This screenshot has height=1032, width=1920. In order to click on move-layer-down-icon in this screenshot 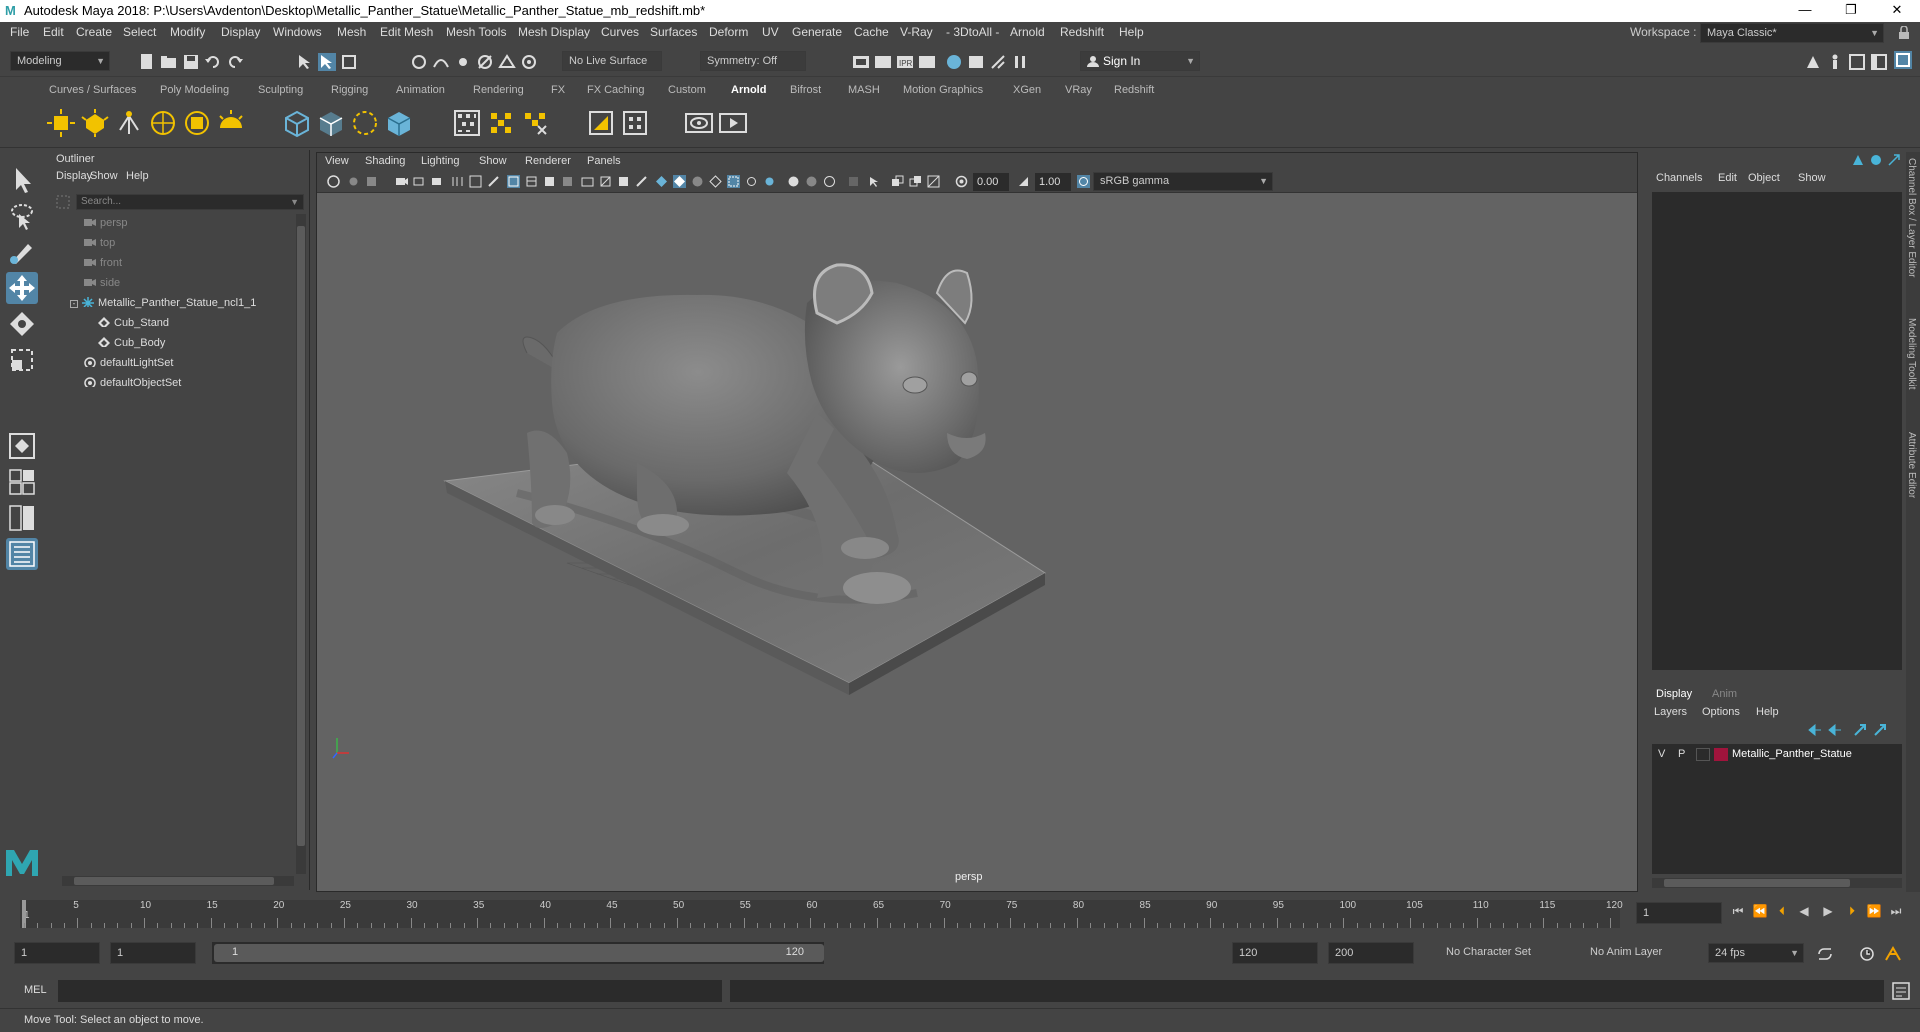, I will do `click(1835, 730)`.